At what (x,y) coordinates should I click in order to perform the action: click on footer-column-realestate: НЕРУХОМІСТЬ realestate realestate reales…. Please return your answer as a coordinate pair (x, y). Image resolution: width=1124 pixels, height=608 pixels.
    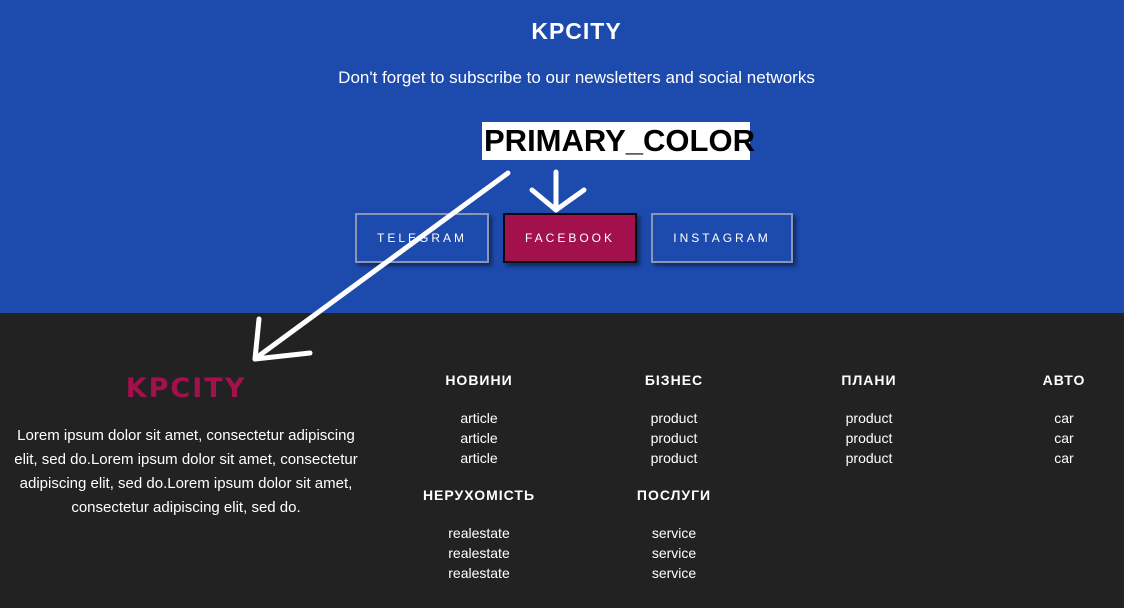
    Looking at the image, I should click on (479, 534).